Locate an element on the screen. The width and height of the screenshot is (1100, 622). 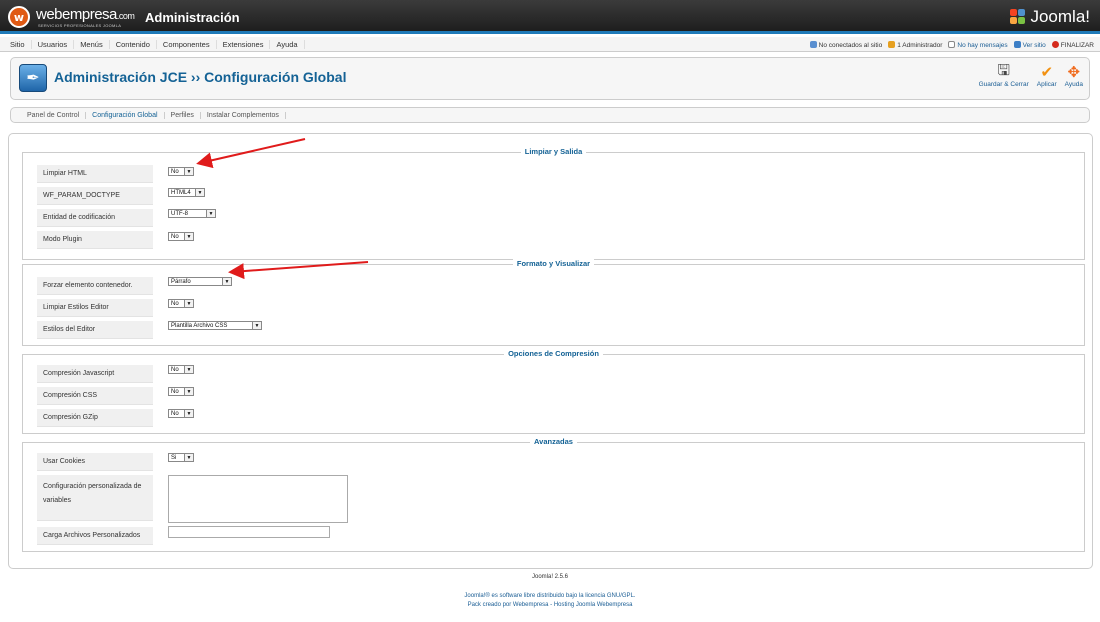
legend-advanced: Avanzadas is located at coordinates (553, 441).